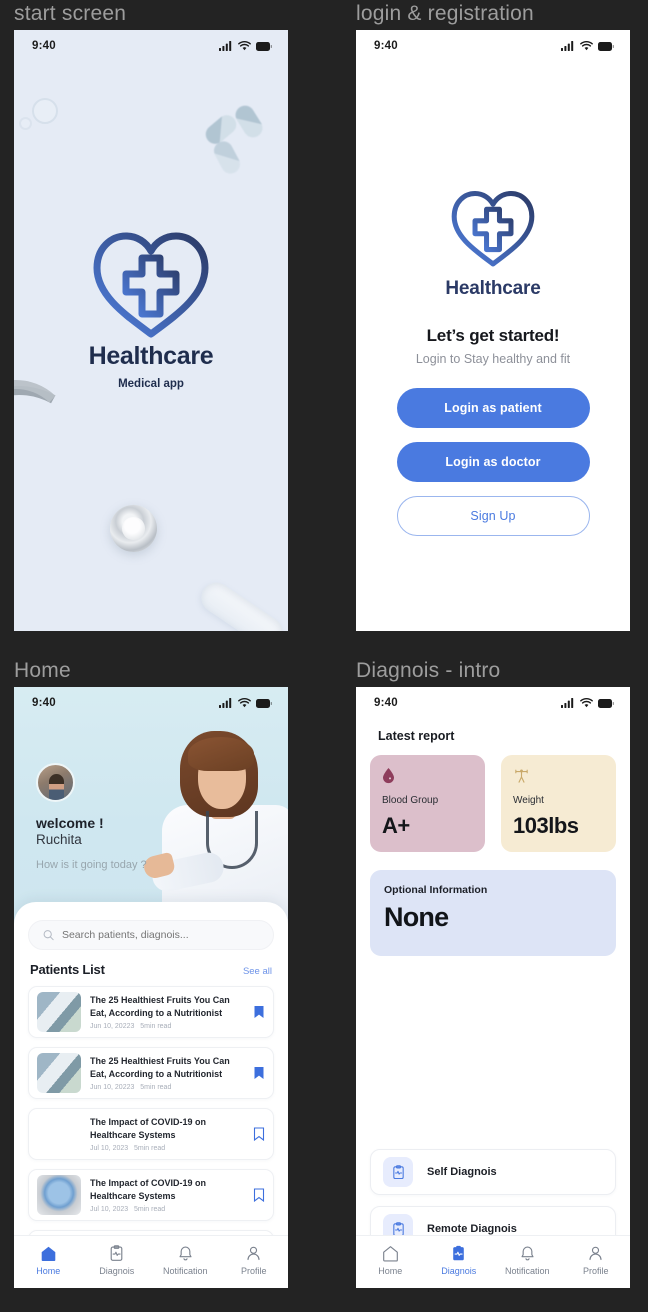 Image resolution: width=648 pixels, height=1312 pixels. What do you see at coordinates (427, 777) in the screenshot?
I see `blood-drop-icon` at bounding box center [427, 777].